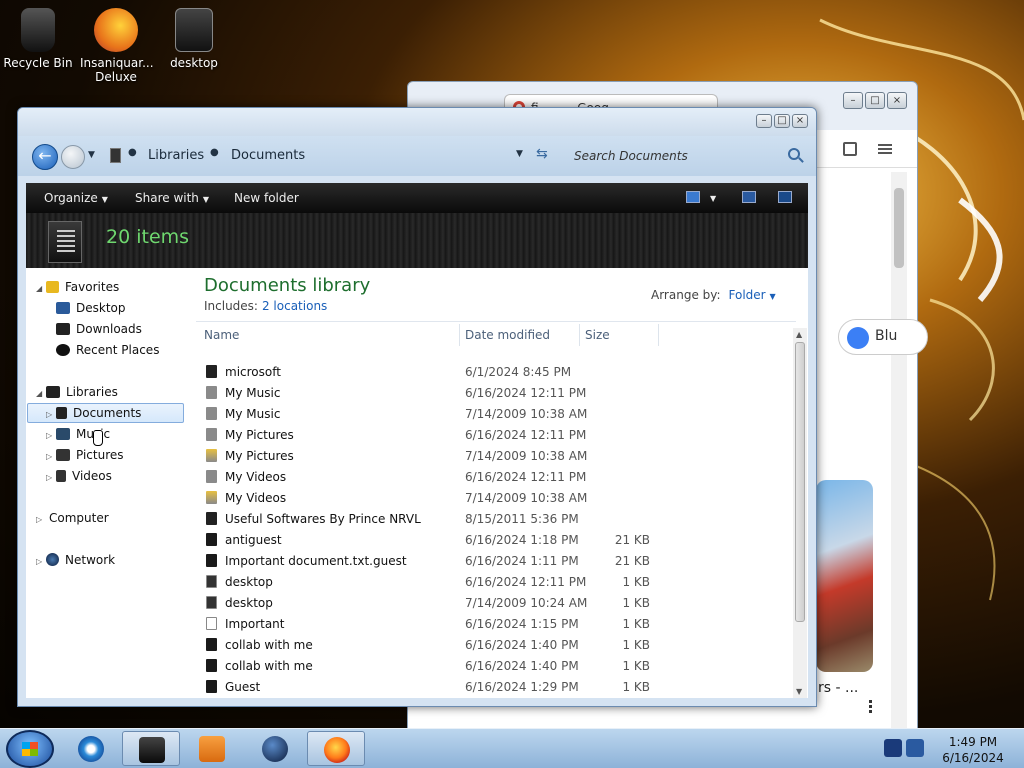 This screenshot has height=768, width=1024. What do you see at coordinates (91, 748) in the screenshot?
I see `taskbar-internet-explorer` at bounding box center [91, 748].